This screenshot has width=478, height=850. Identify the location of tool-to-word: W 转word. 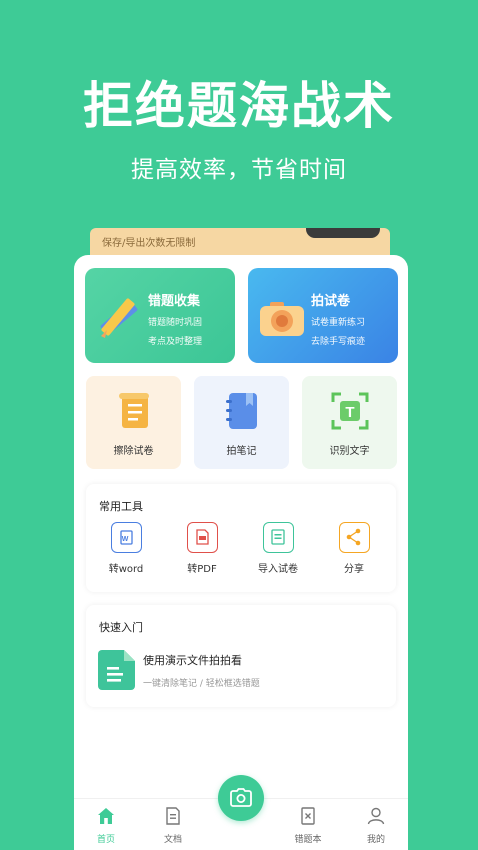
(126, 548).